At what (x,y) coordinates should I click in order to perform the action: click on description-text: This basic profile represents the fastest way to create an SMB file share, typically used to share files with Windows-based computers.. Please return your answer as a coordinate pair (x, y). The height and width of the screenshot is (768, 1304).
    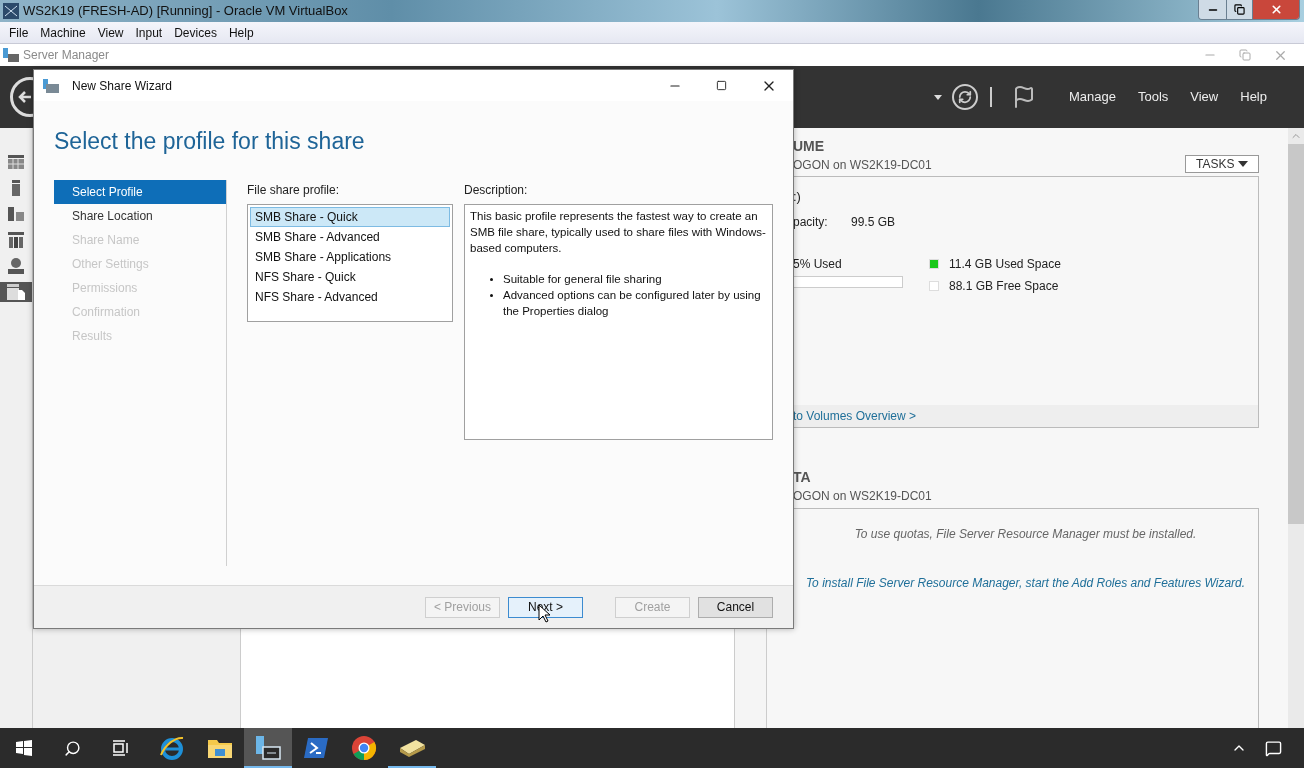
    Looking at the image, I should click on (618, 232).